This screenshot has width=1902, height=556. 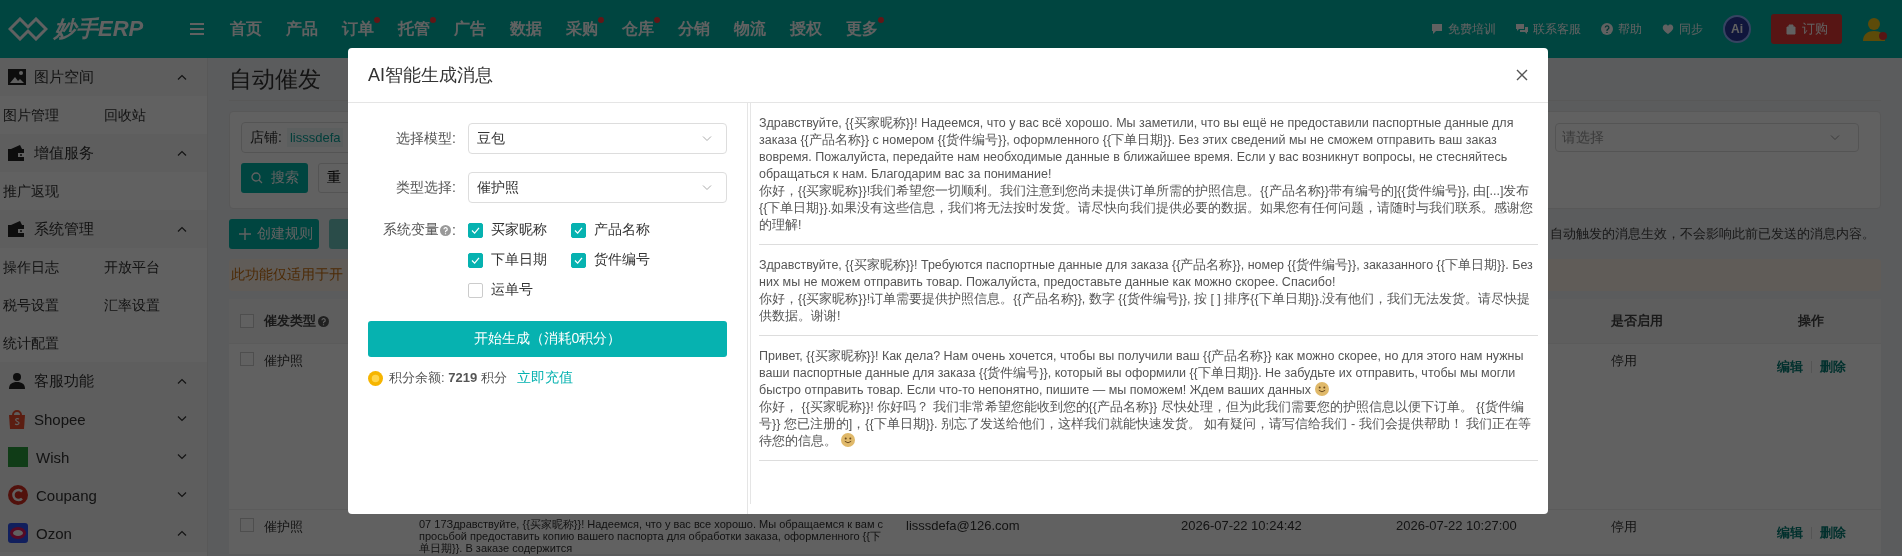 What do you see at coordinates (519, 290) in the screenshot?
I see `variable-checkbox: 运单号` at bounding box center [519, 290].